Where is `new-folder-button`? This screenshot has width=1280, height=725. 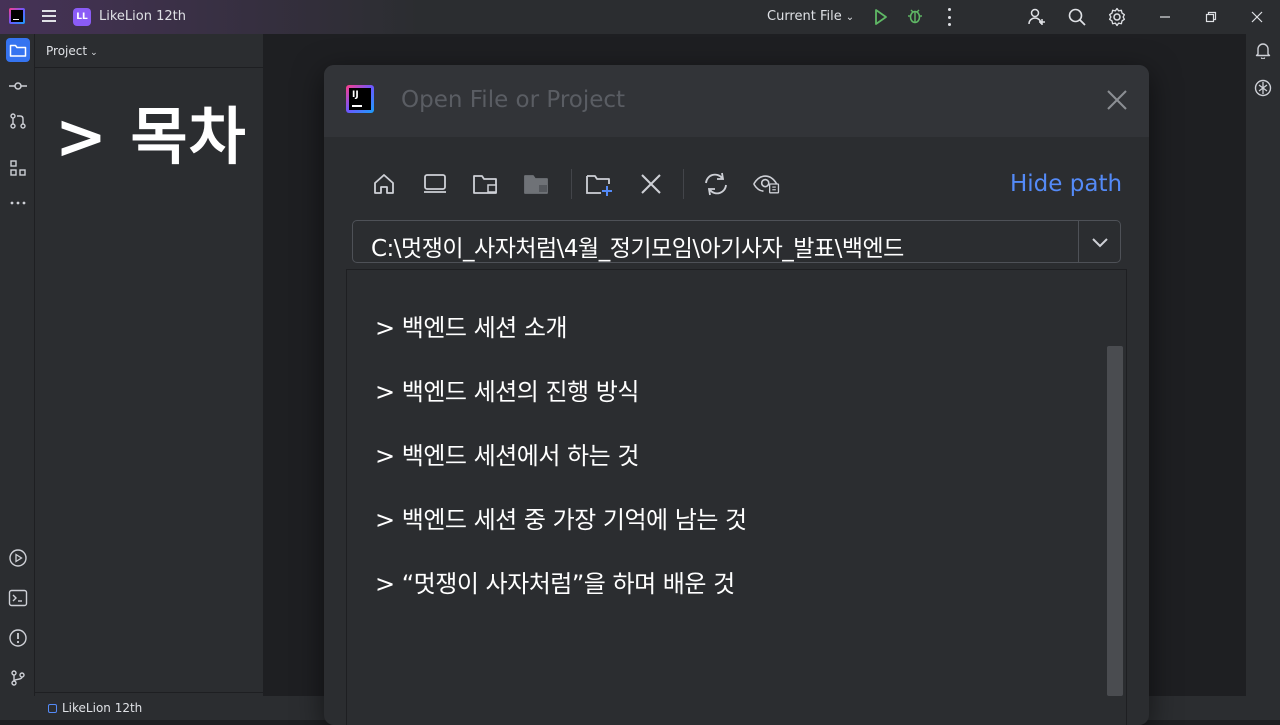
new-folder-button is located at coordinates (600, 184).